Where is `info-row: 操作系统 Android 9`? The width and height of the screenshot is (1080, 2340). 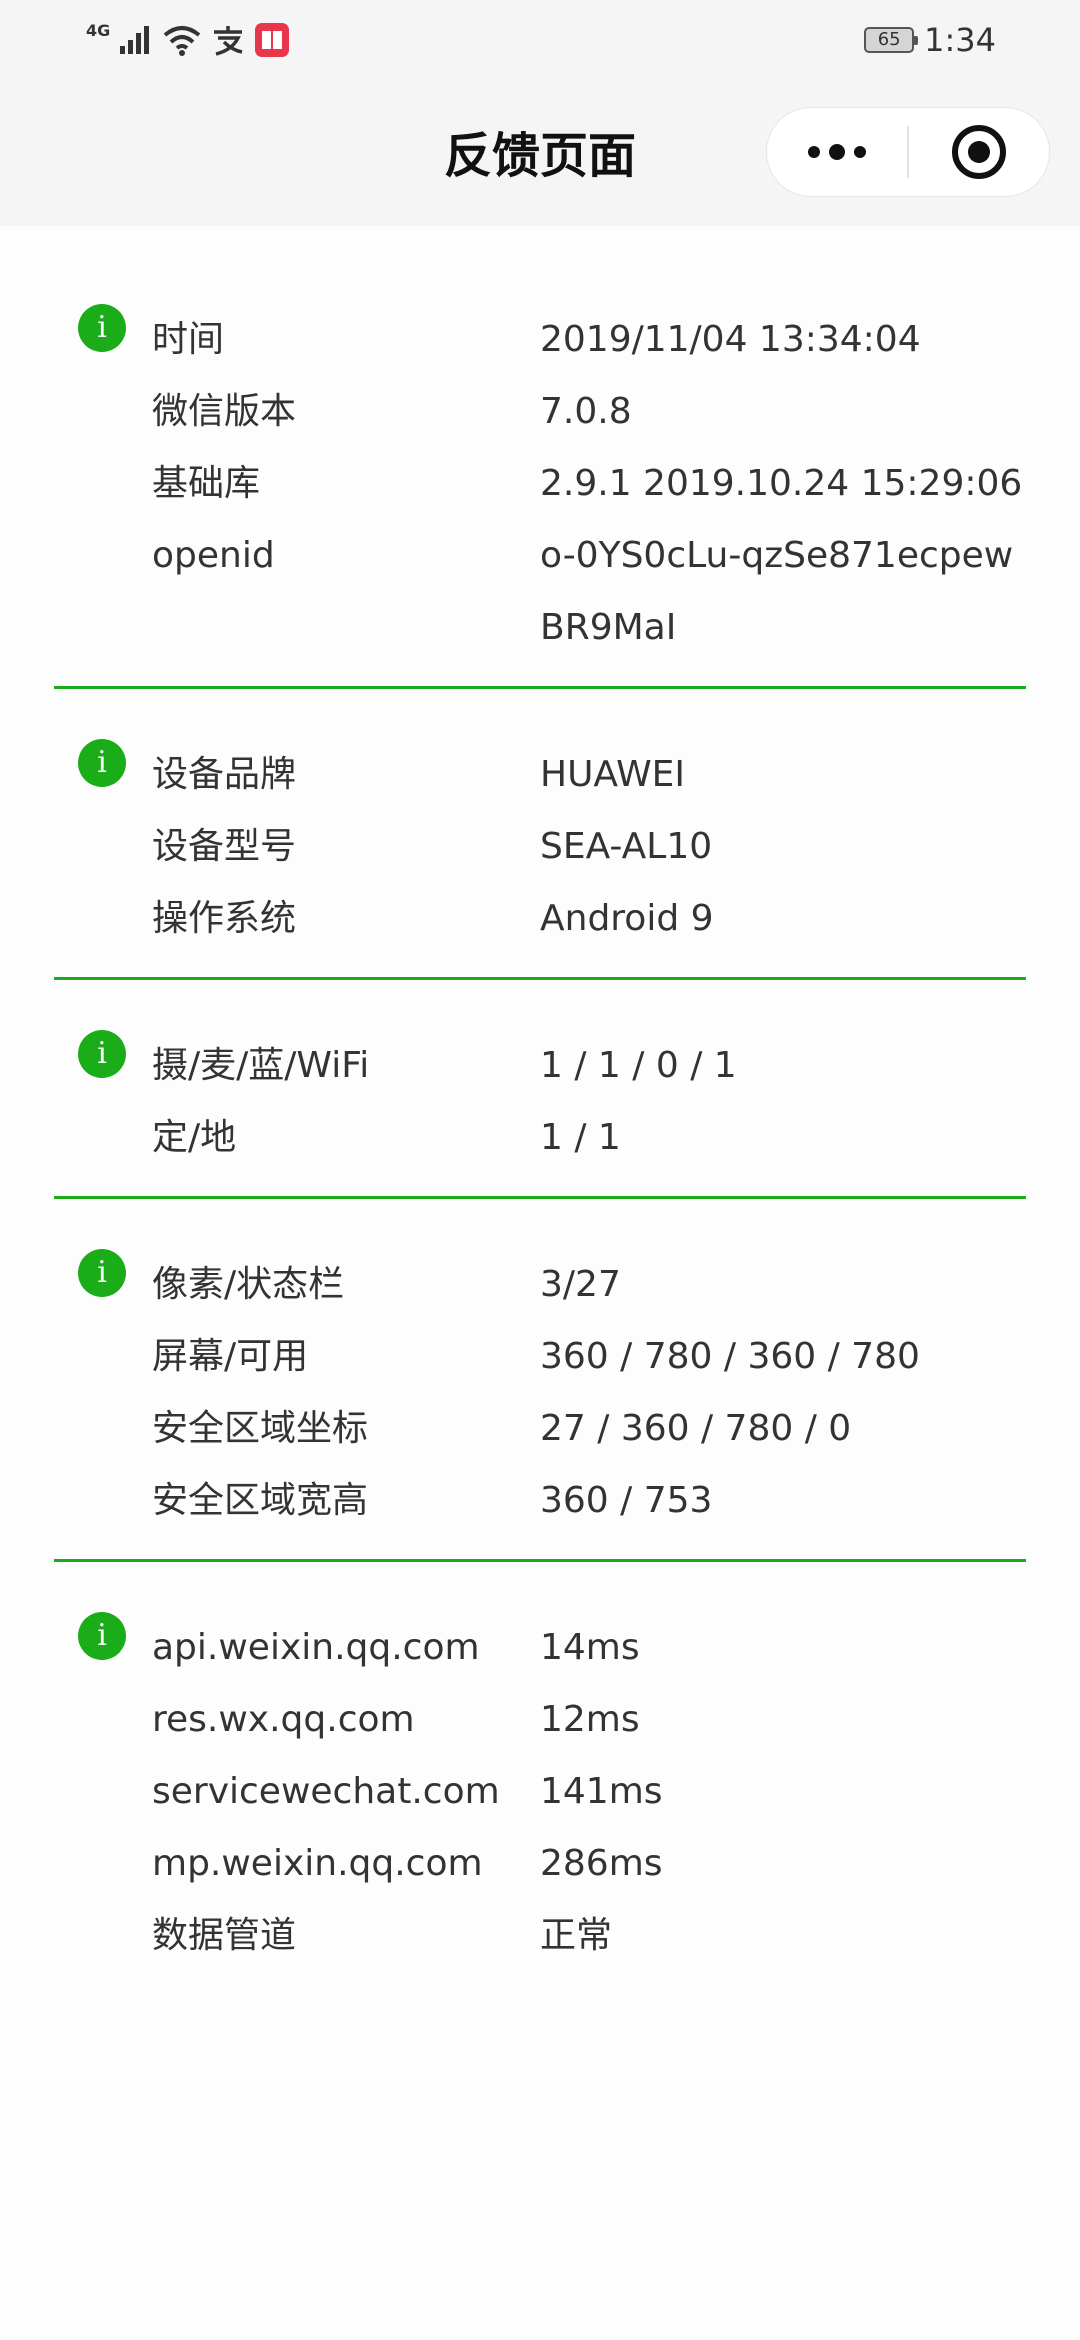
info-row: 操作系统 Android 9 is located at coordinates (540, 919).